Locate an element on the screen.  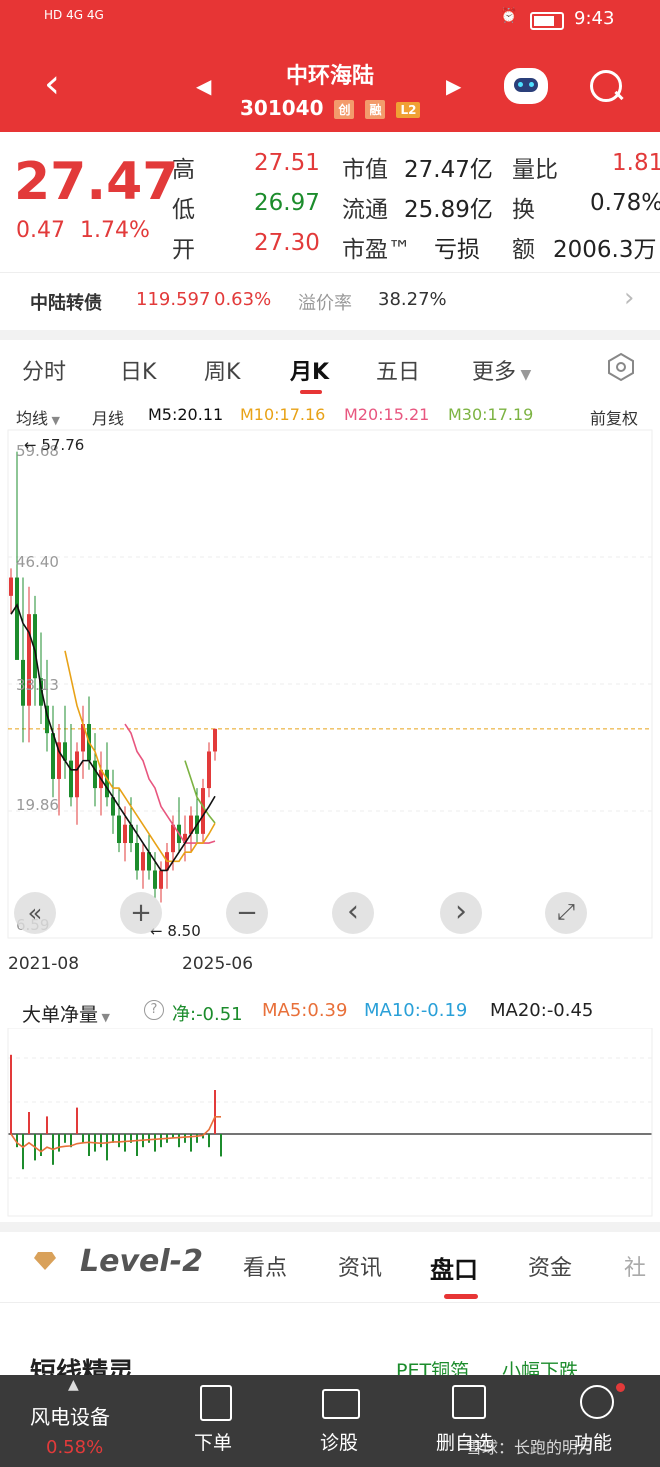
tab-five-day: 五日 is located at coordinates (398, 370).